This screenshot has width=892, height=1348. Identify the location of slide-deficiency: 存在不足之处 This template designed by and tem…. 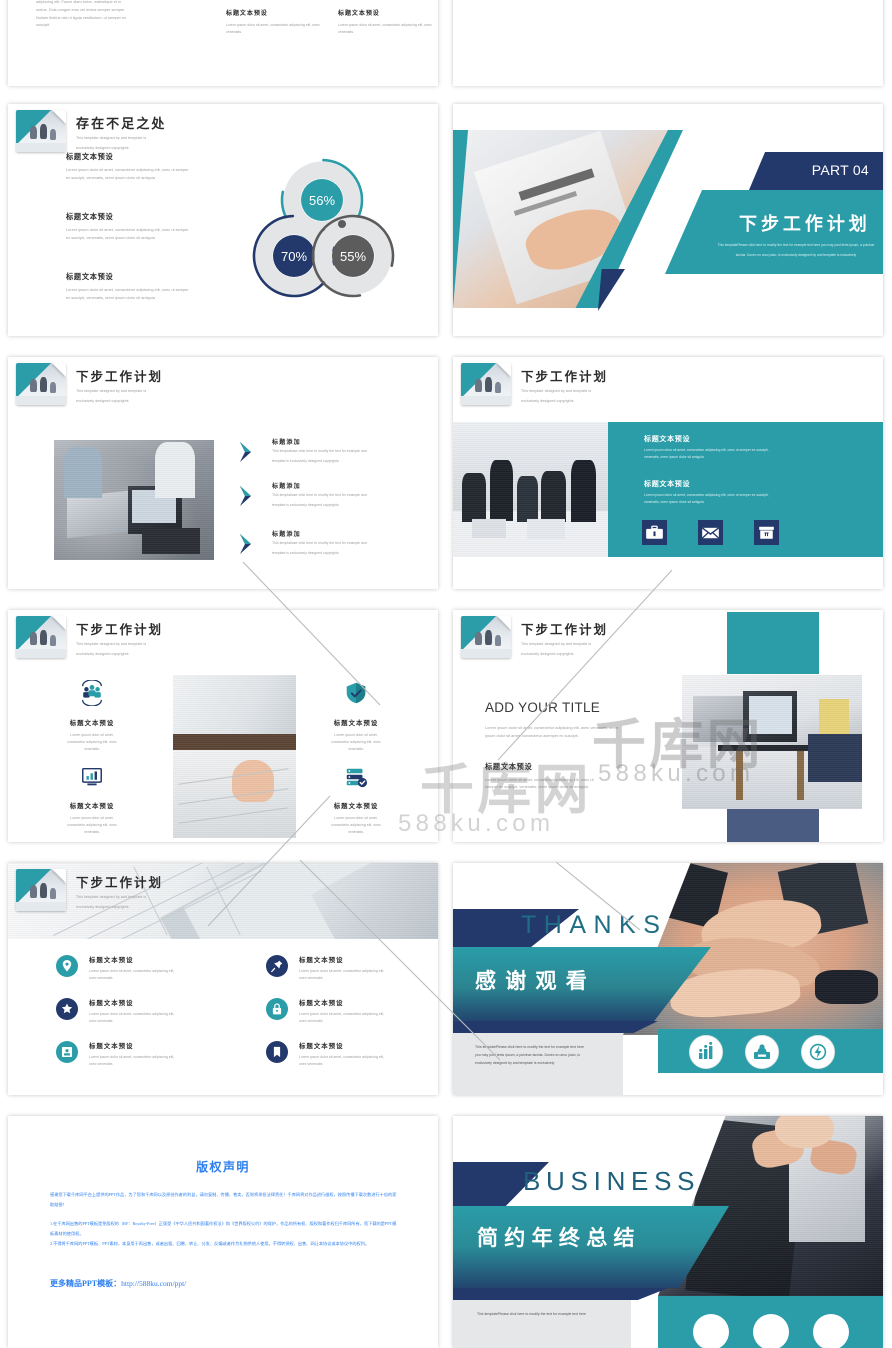
(223, 220).